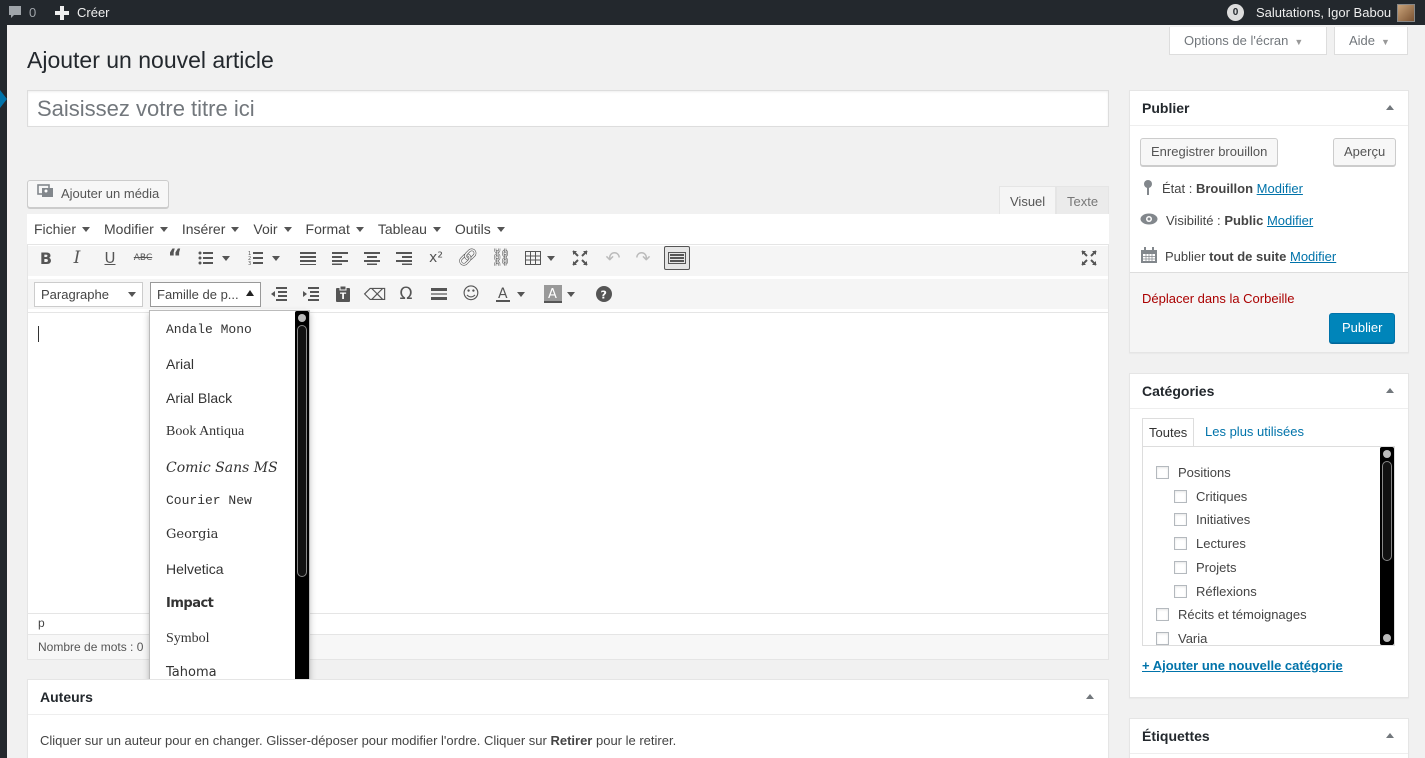 The image size is (1425, 758). I want to click on authors-box-header: Auteurs, so click(568, 697).